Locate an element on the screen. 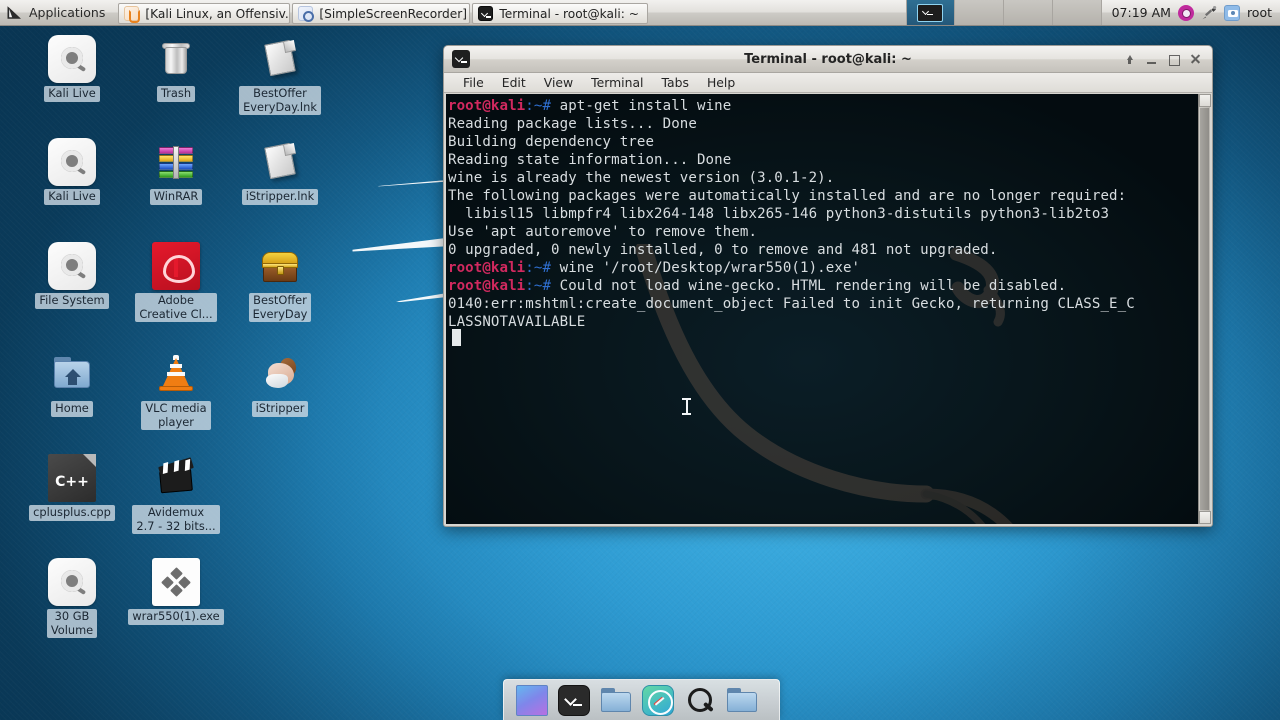 Image resolution: width=1280 pixels, height=720 pixels. window-controls is located at coordinates (1165, 59).